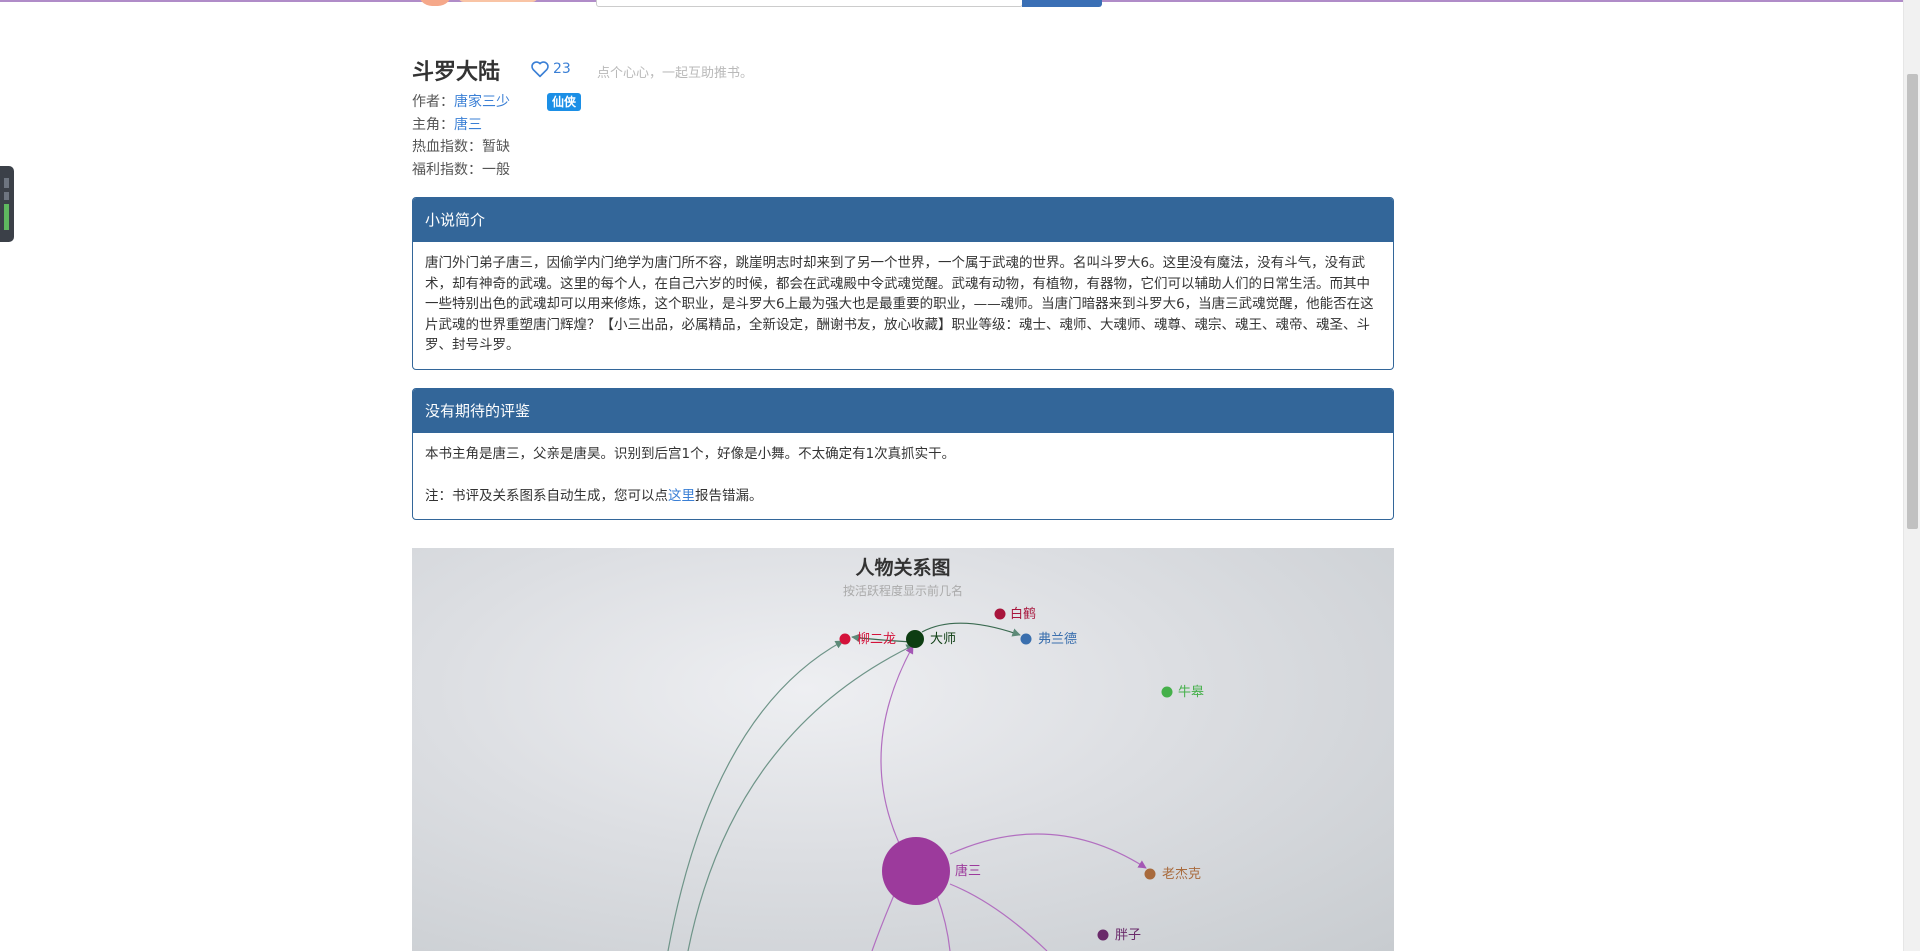  What do you see at coordinates (809, 3) in the screenshot?
I see `search-input` at bounding box center [809, 3].